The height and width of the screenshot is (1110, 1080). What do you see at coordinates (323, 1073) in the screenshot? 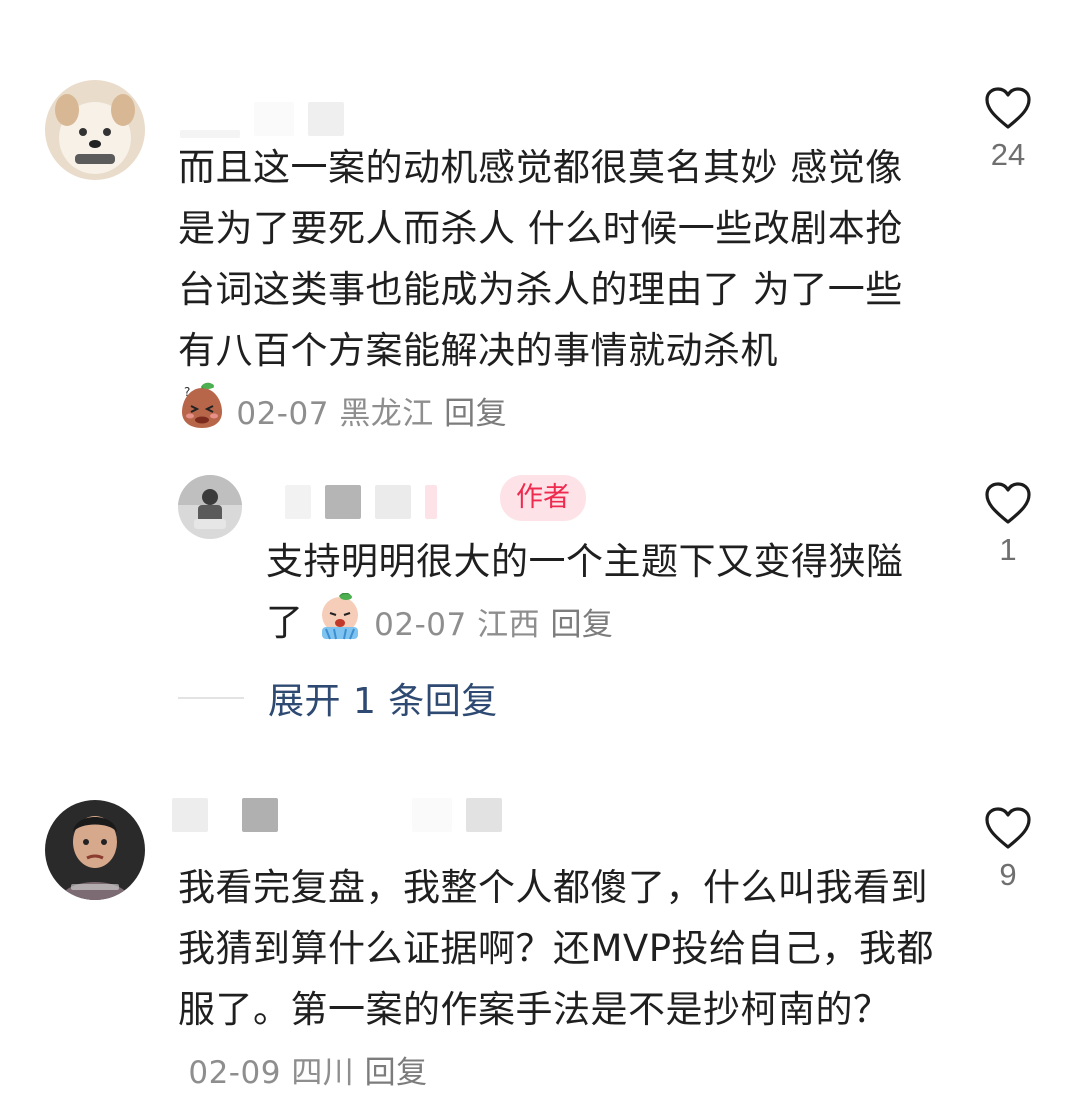
I see `comment-location: 四川` at bounding box center [323, 1073].